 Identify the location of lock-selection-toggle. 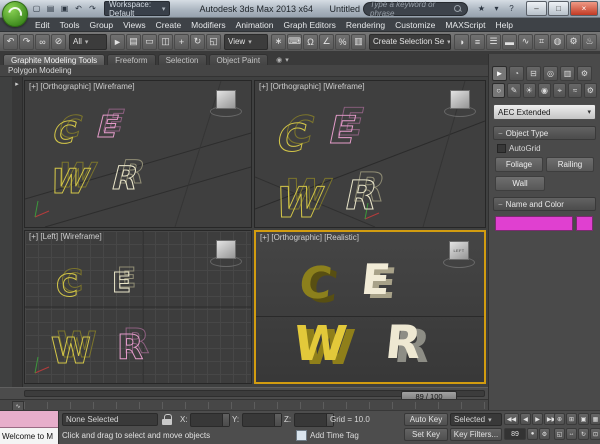
(168, 420).